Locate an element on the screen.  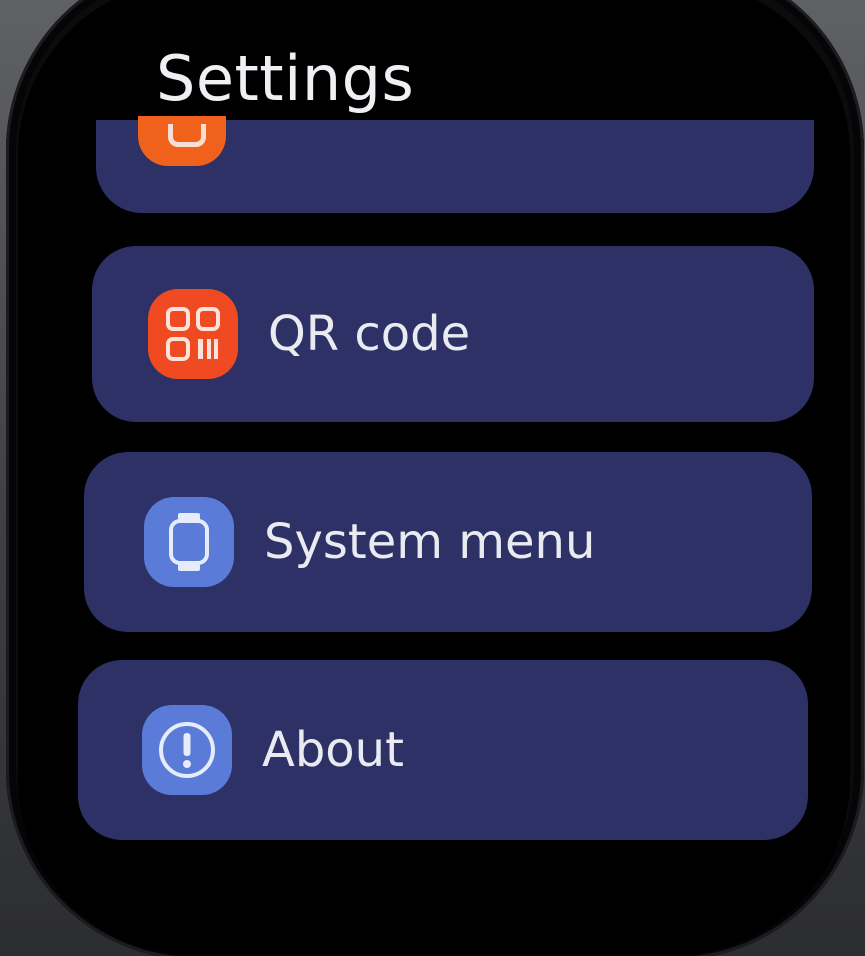
menu-item-label: QR code is located at coordinates (369, 334).